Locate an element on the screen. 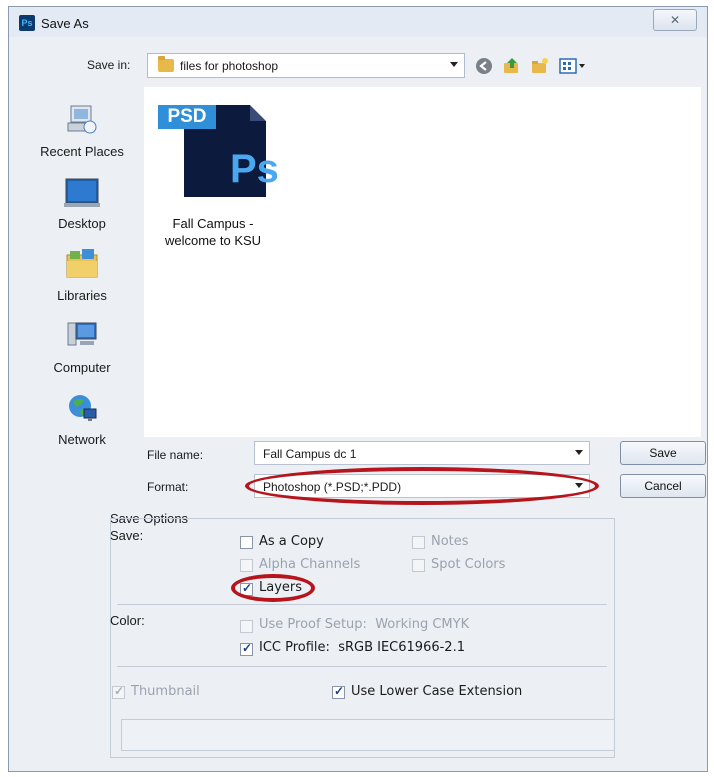  alpha-channels-label: Alpha Channels is located at coordinates (310, 564).